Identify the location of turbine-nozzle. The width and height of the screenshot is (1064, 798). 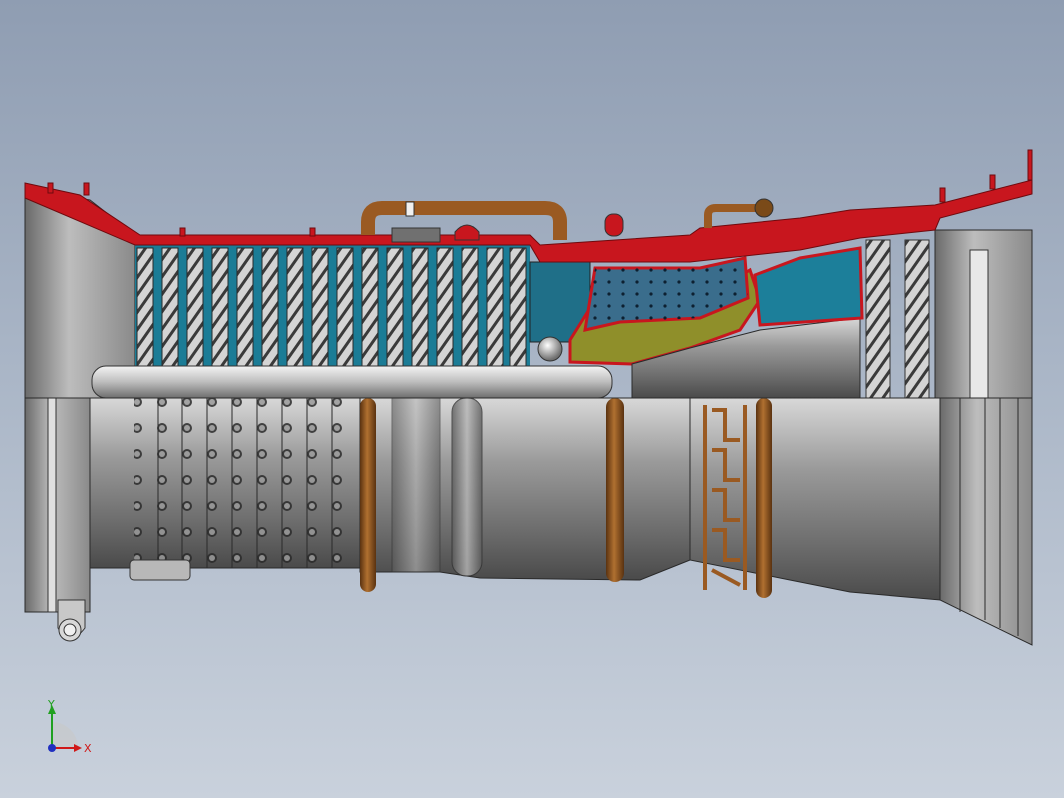
(808, 286).